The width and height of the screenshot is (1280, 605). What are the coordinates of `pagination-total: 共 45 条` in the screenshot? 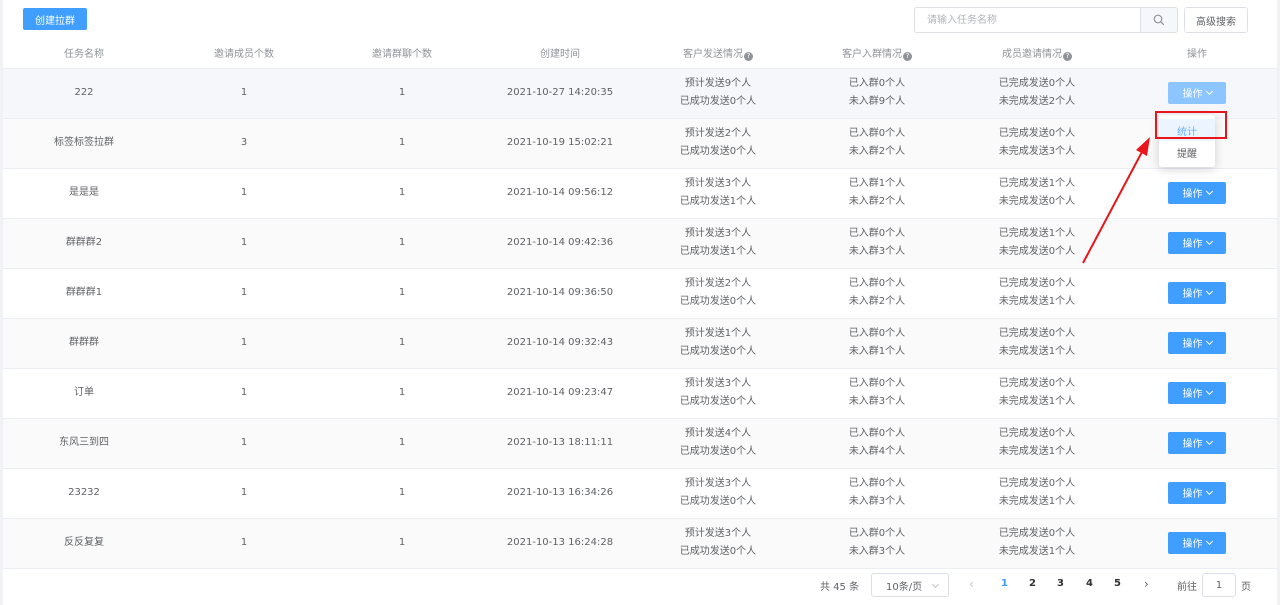 It's located at (840, 587).